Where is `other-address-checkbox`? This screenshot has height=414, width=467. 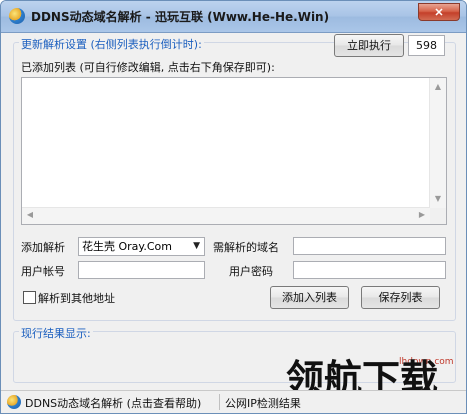 other-address-checkbox is located at coordinates (29, 297).